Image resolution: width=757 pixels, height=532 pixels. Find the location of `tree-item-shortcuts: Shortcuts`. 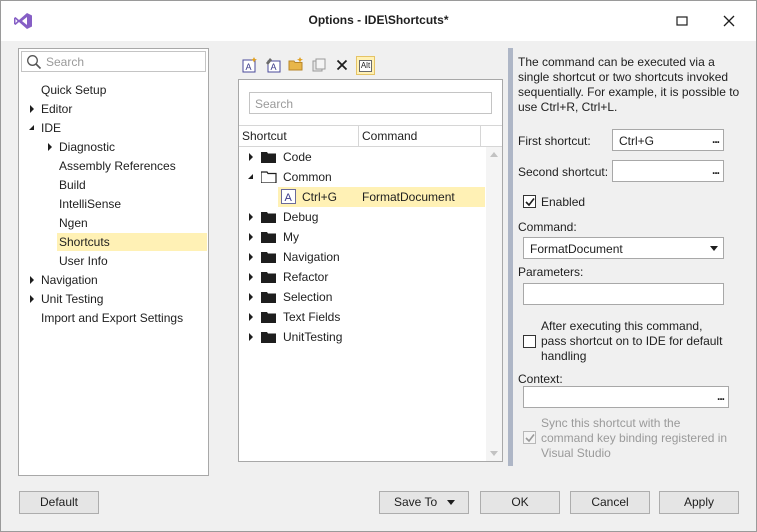

tree-item-shortcuts: Shortcuts is located at coordinates (132, 242).